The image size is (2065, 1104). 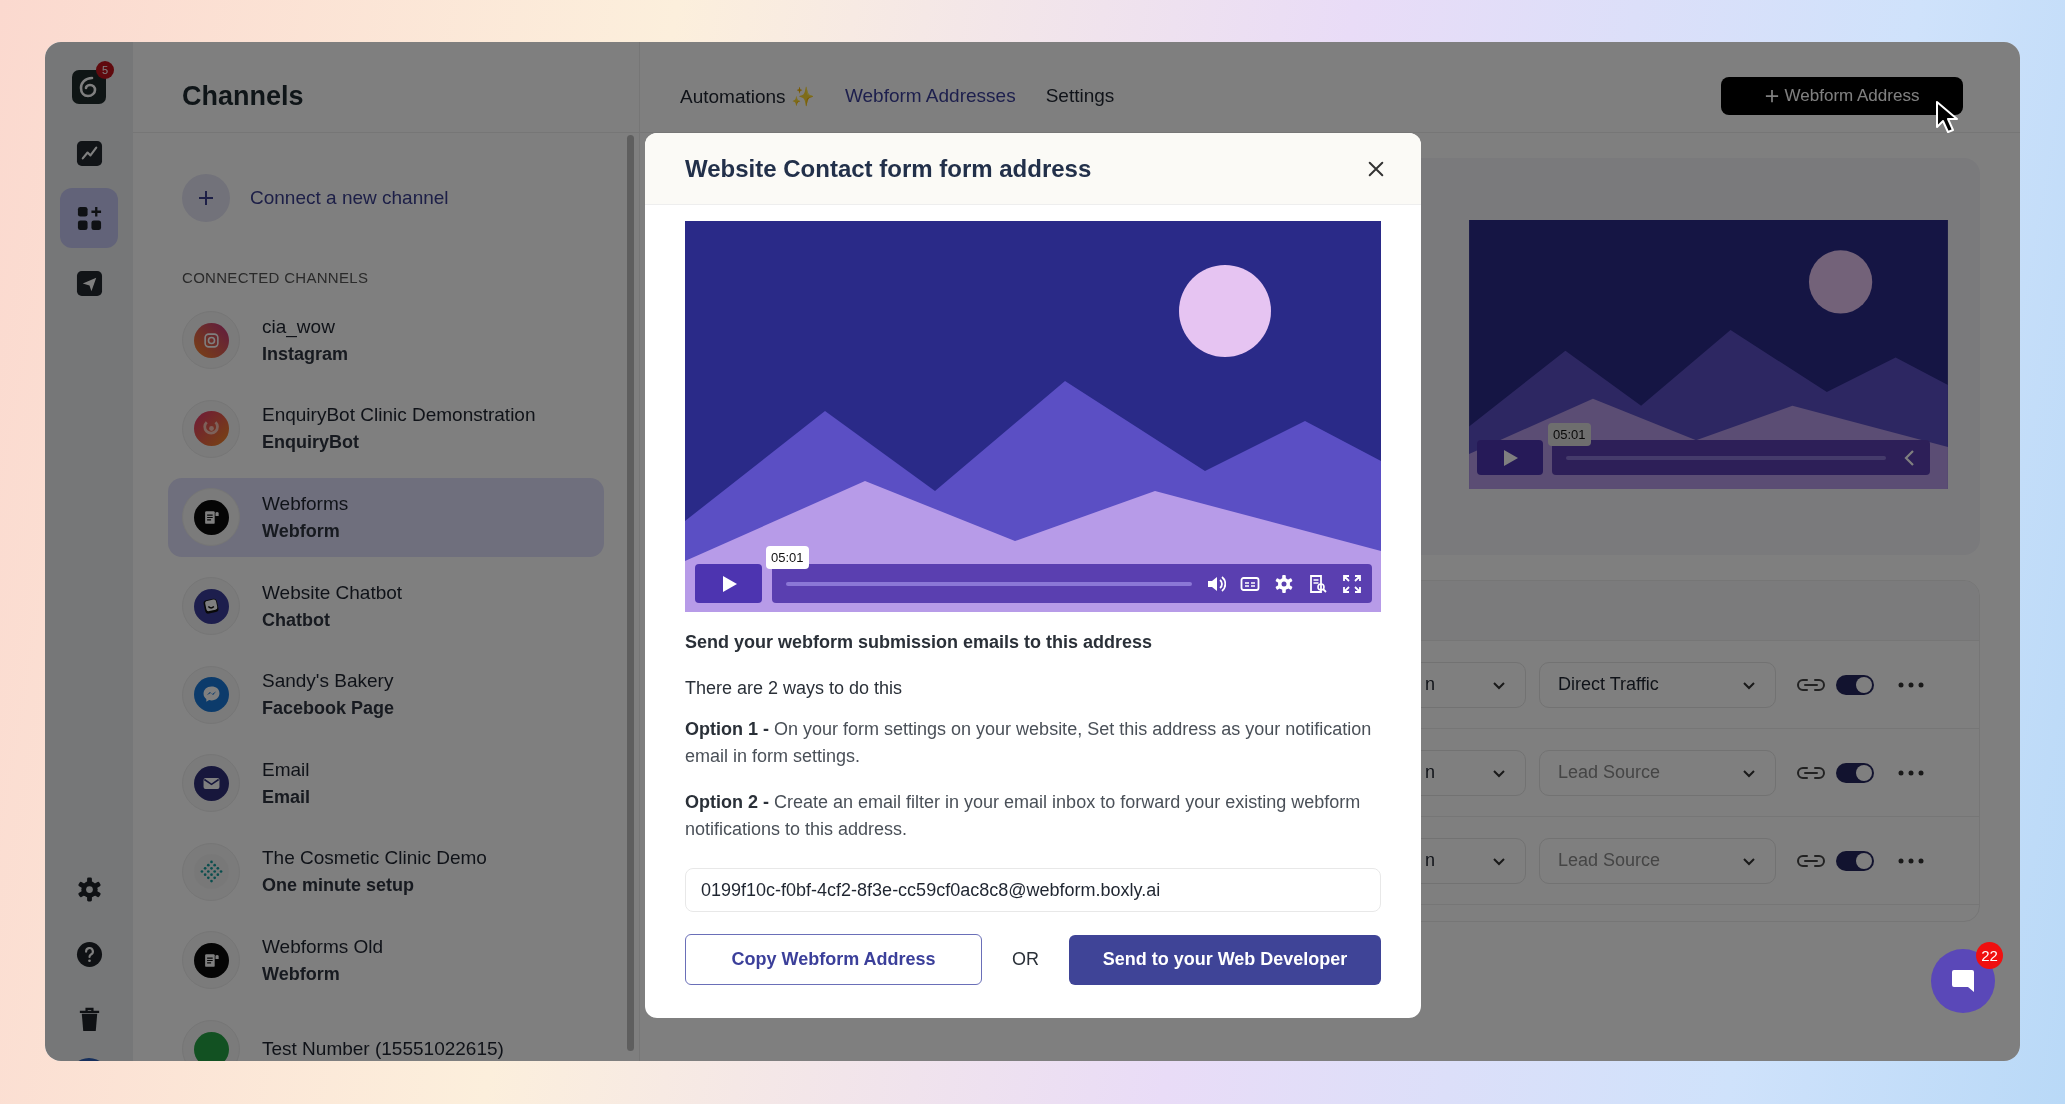 What do you see at coordinates (211, 429) in the screenshot?
I see `swirl-icon` at bounding box center [211, 429].